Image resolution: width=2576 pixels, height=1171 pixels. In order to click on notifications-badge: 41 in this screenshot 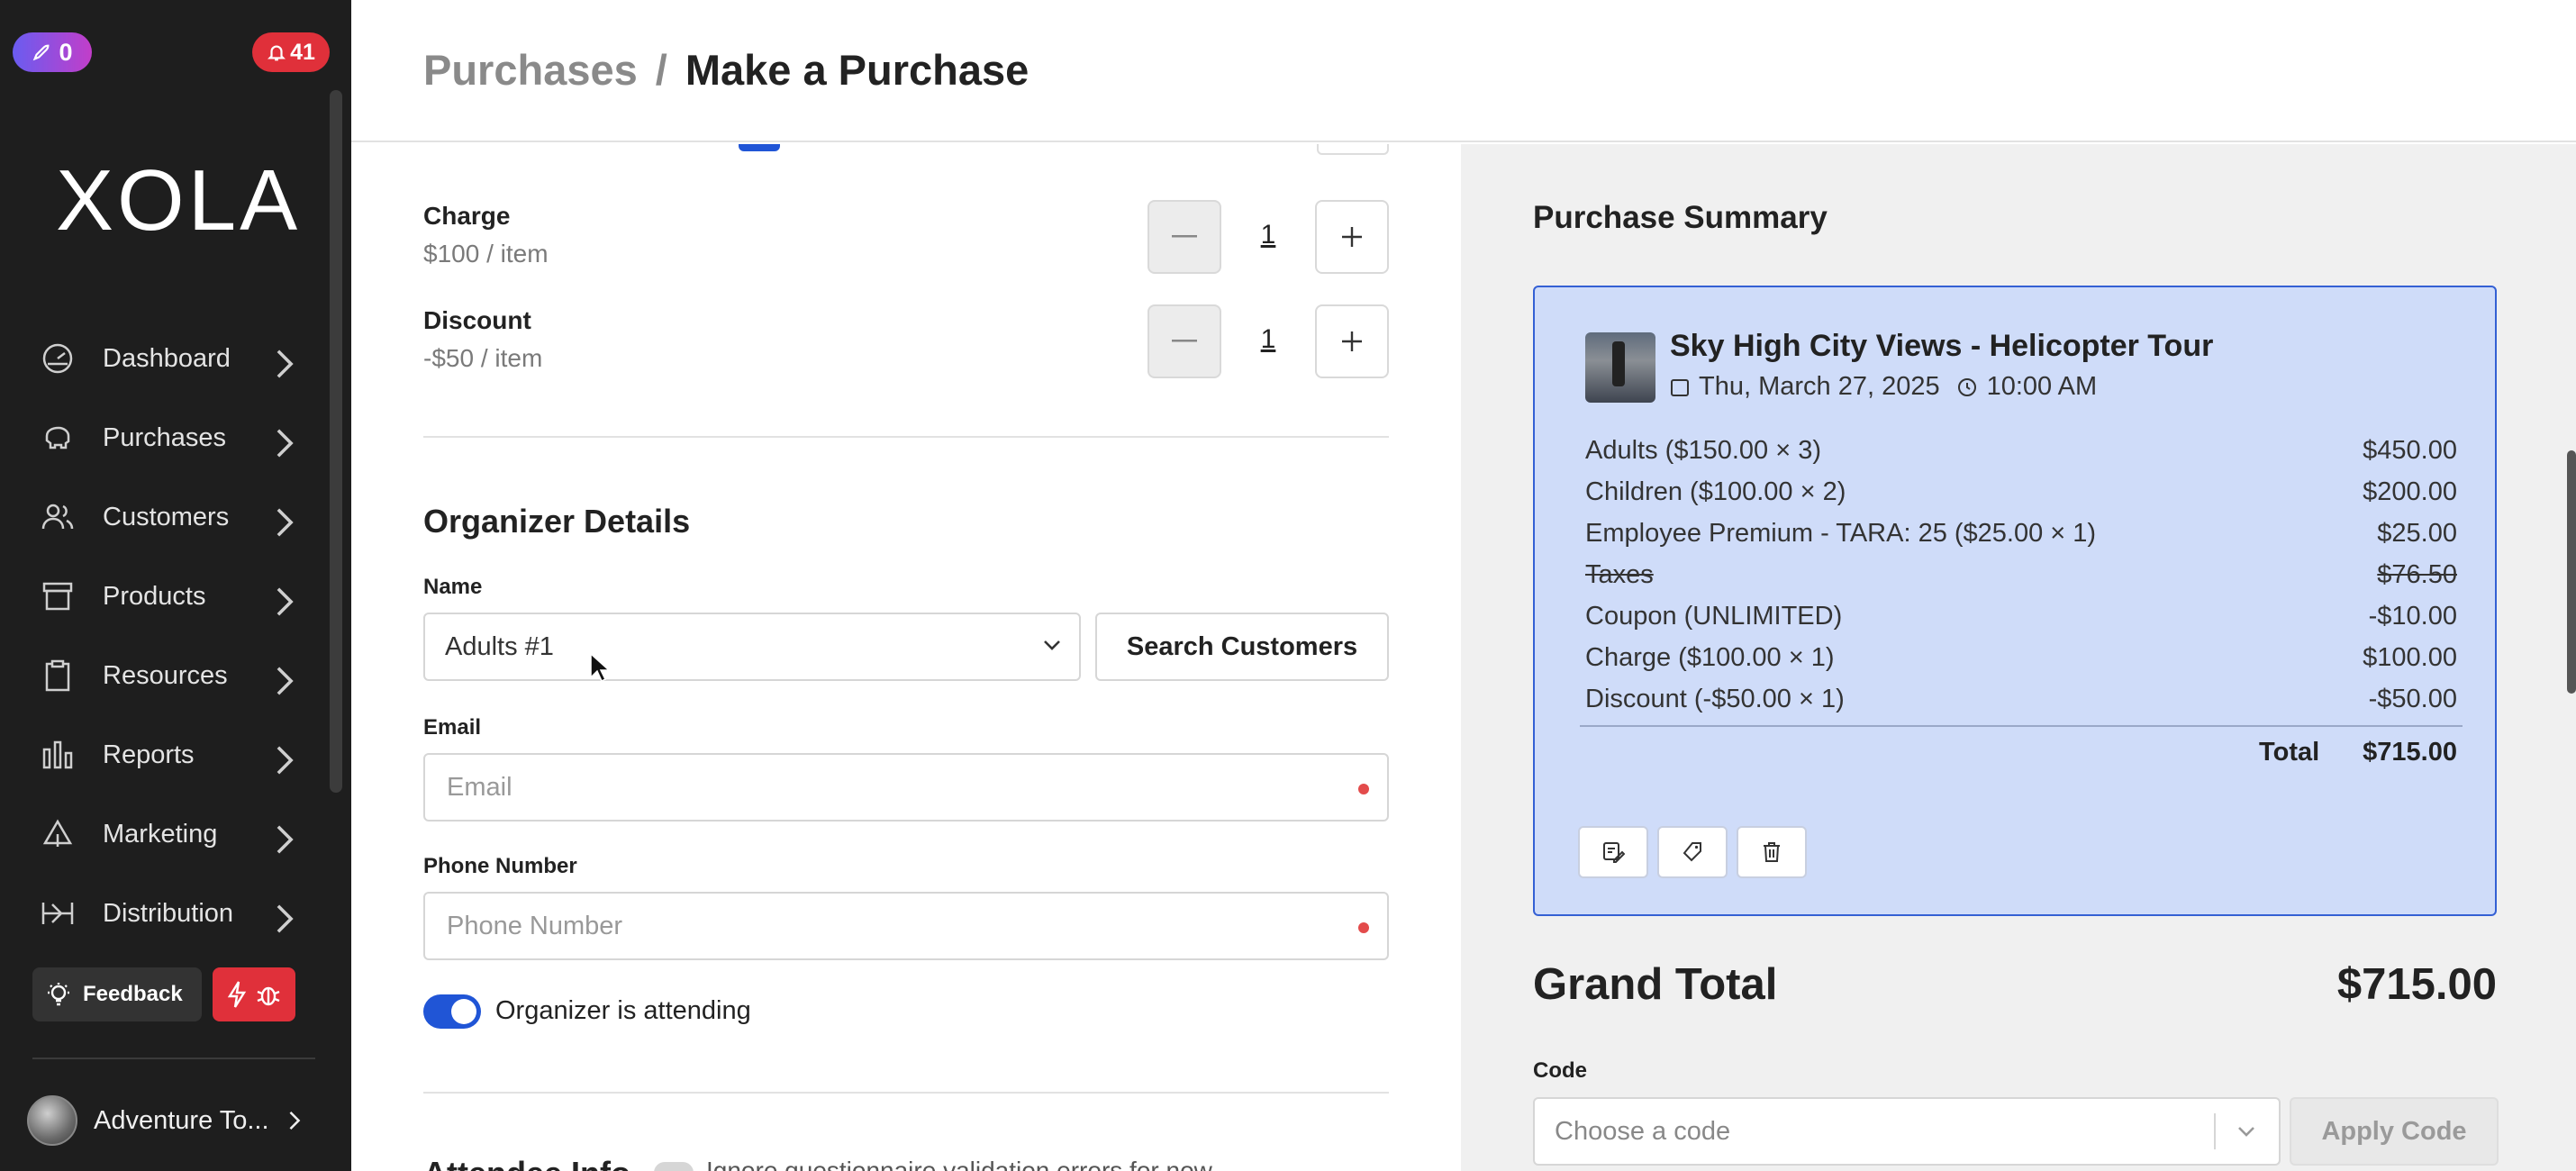, I will do `click(291, 52)`.